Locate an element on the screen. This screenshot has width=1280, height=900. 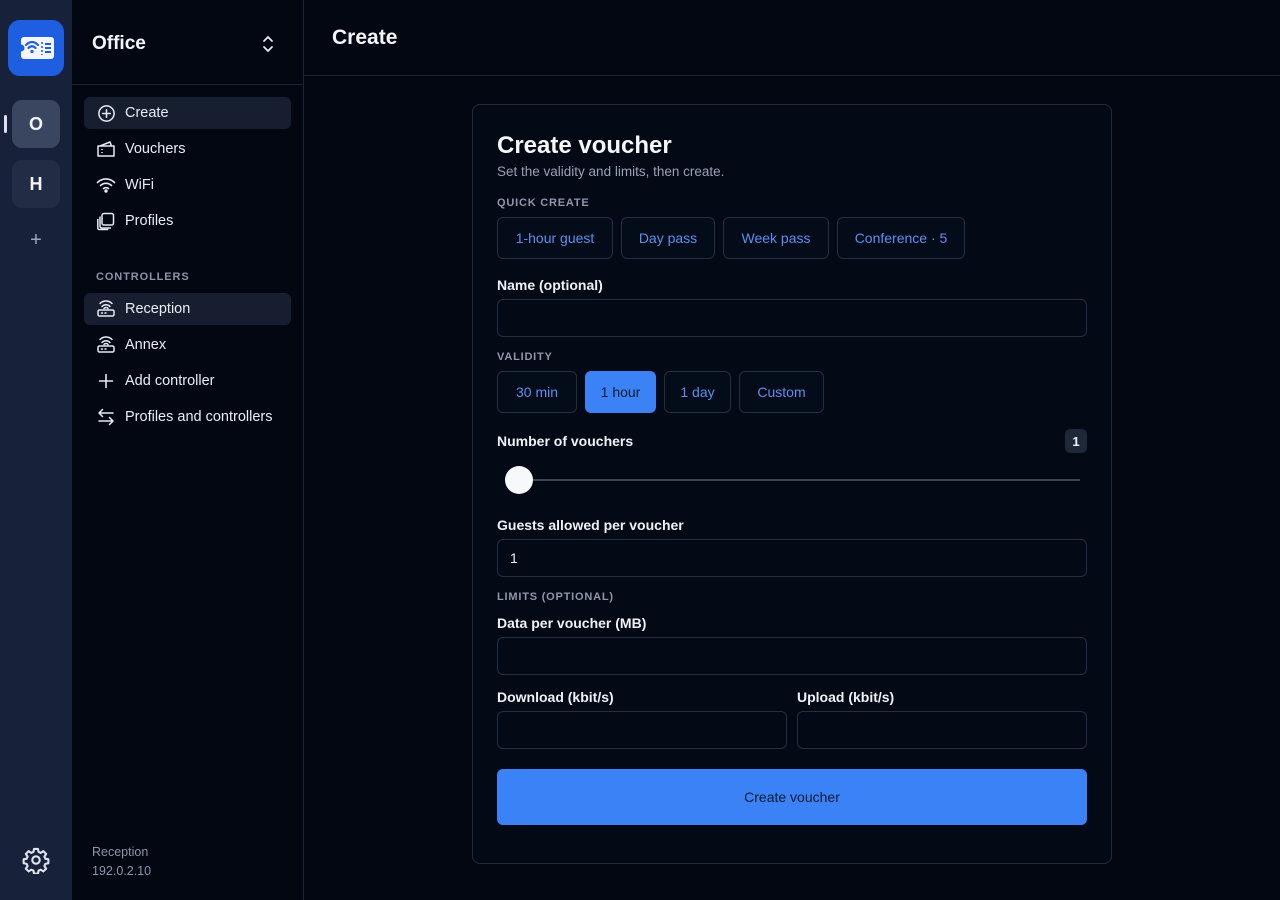
limits-heading: LIMITS (OPTIONAL) is located at coordinates (555, 597).